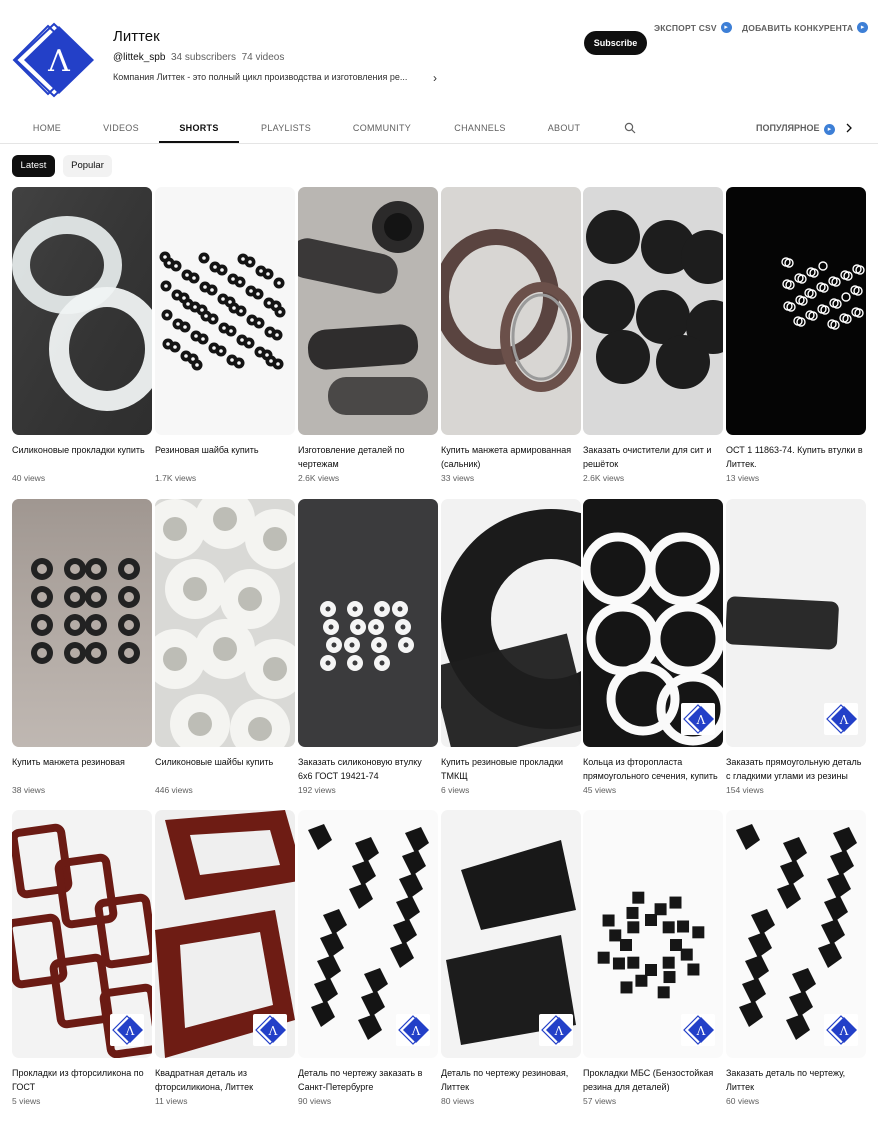 The width and height of the screenshot is (878, 1122). What do you see at coordinates (600, 1101) in the screenshot?
I see `short-views: 57 views` at bounding box center [600, 1101].